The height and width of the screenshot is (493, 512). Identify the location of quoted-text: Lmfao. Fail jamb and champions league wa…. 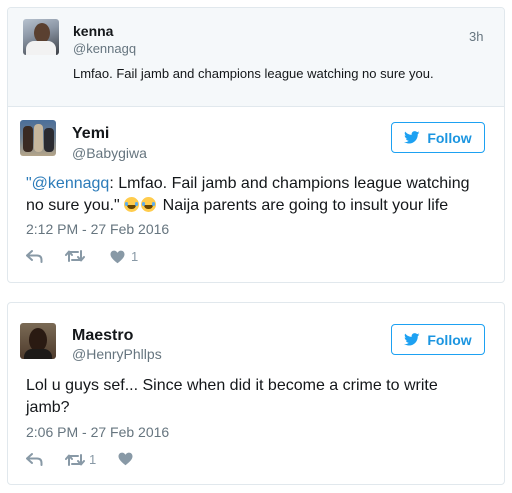
(253, 73).